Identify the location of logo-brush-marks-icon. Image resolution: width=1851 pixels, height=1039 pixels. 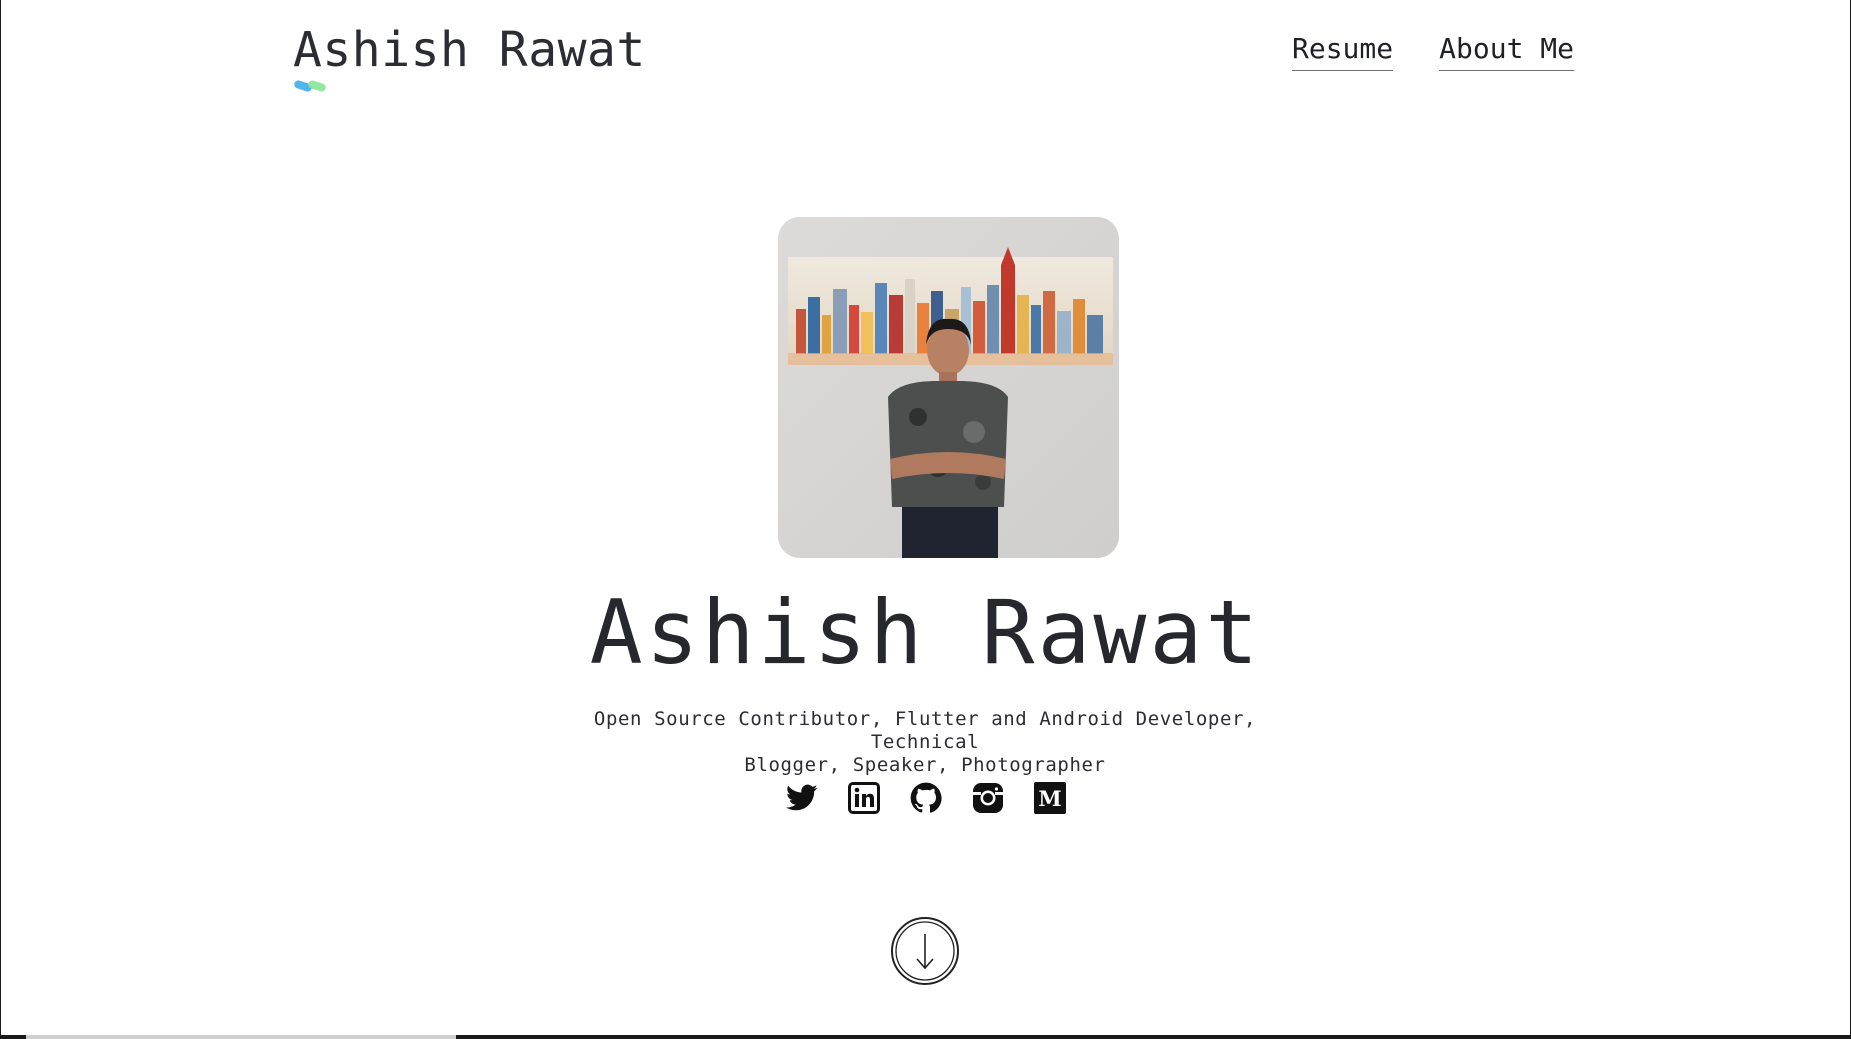
(310, 86).